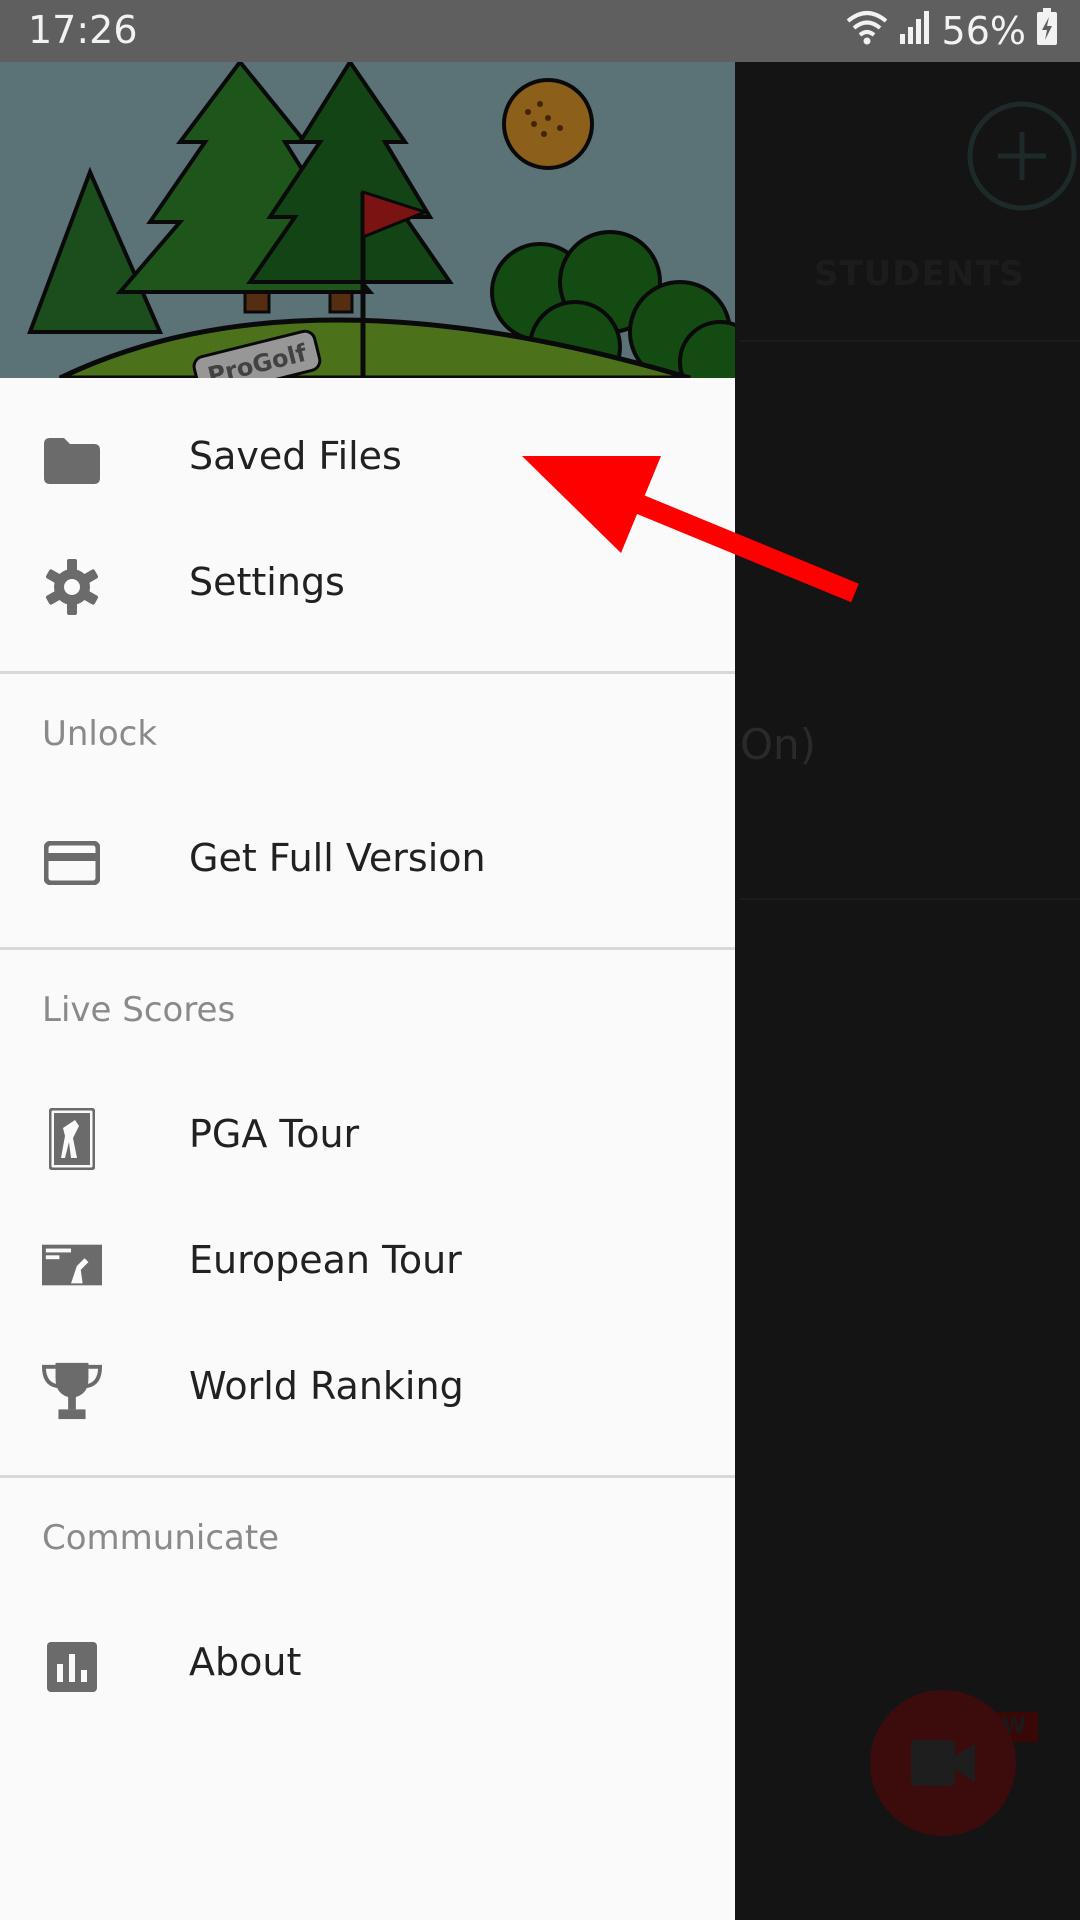  What do you see at coordinates (367, 1667) in the screenshot?
I see `menu-item-about: About` at bounding box center [367, 1667].